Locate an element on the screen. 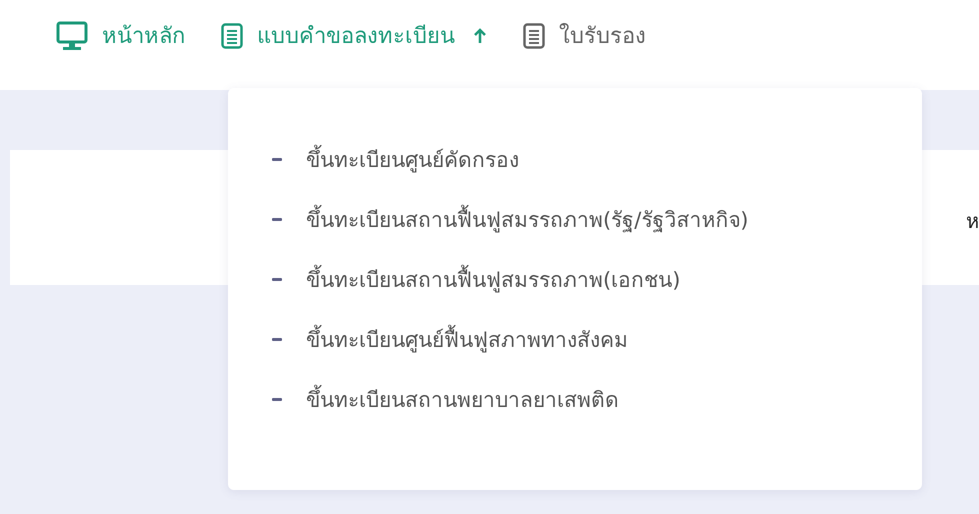 Image resolution: width=979 pixels, height=514 pixels. panel-text: ห is located at coordinates (972, 221).